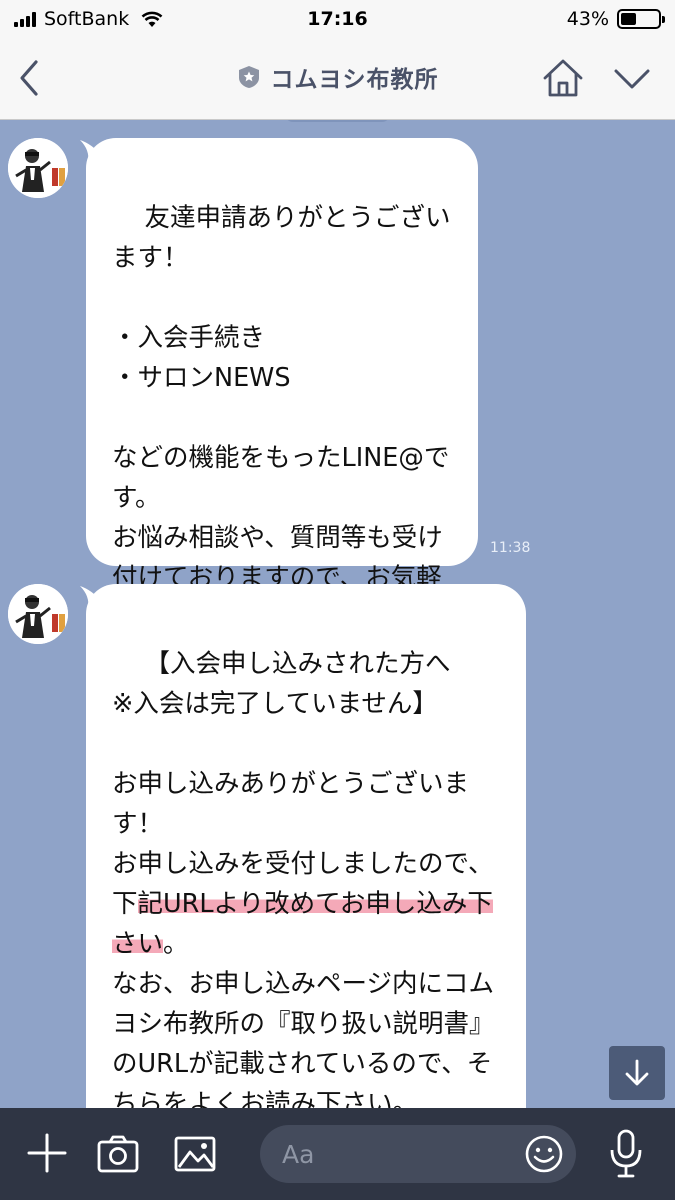 The width and height of the screenshot is (675, 1200). What do you see at coordinates (337, 121) in the screenshot?
I see `date-separator-pill` at bounding box center [337, 121].